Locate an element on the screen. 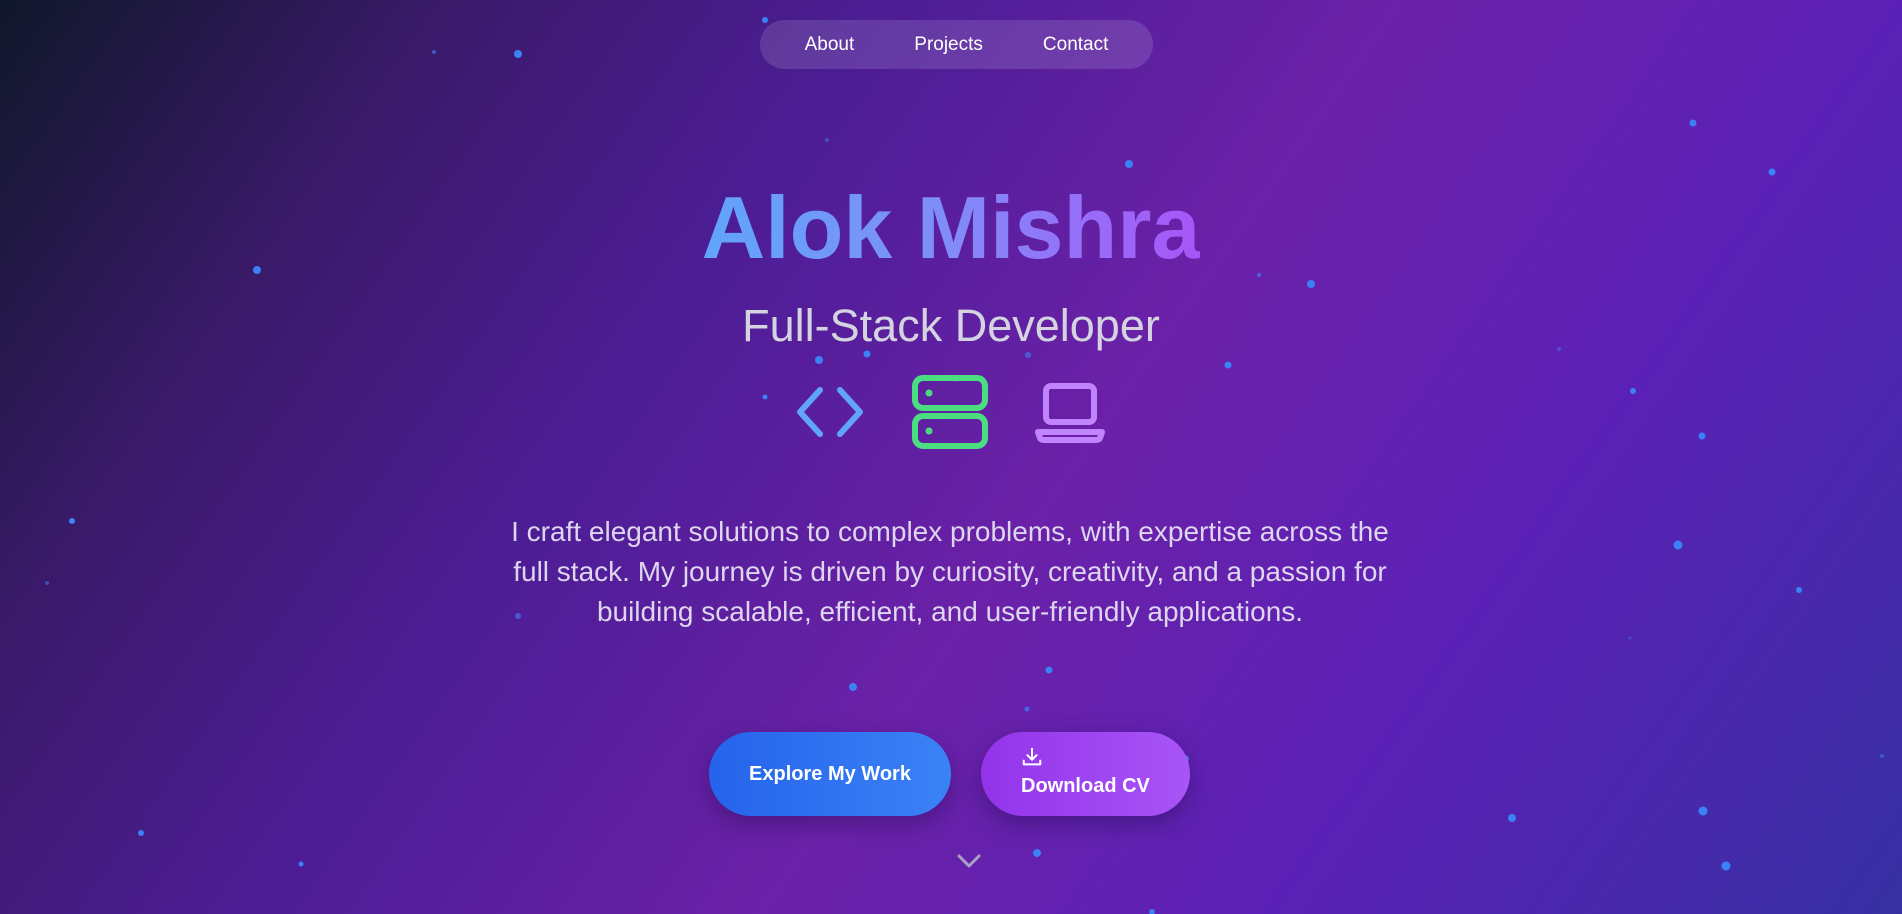 The height and width of the screenshot is (914, 1902). skill-icons is located at coordinates (950, 412).